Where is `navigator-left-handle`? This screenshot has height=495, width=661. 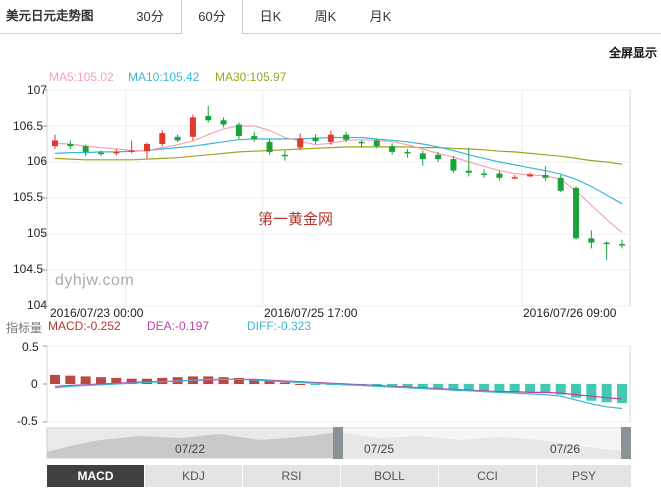
navigator-left-handle is located at coordinates (338, 443).